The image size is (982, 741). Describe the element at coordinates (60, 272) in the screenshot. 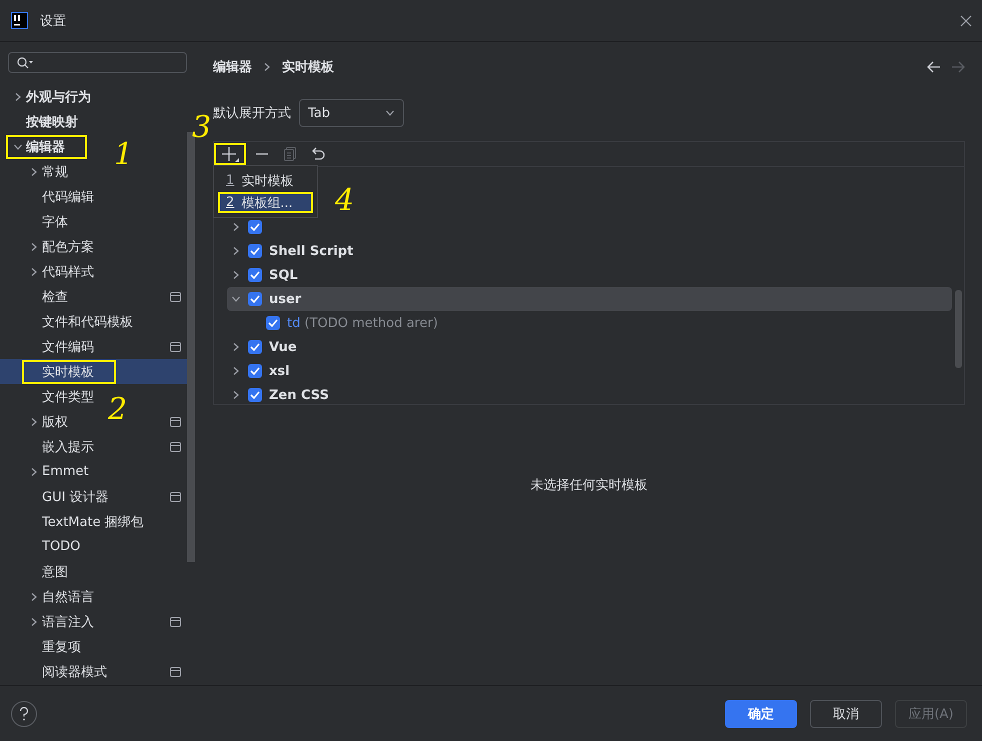

I see `sidebar-item: 代码样式` at that location.